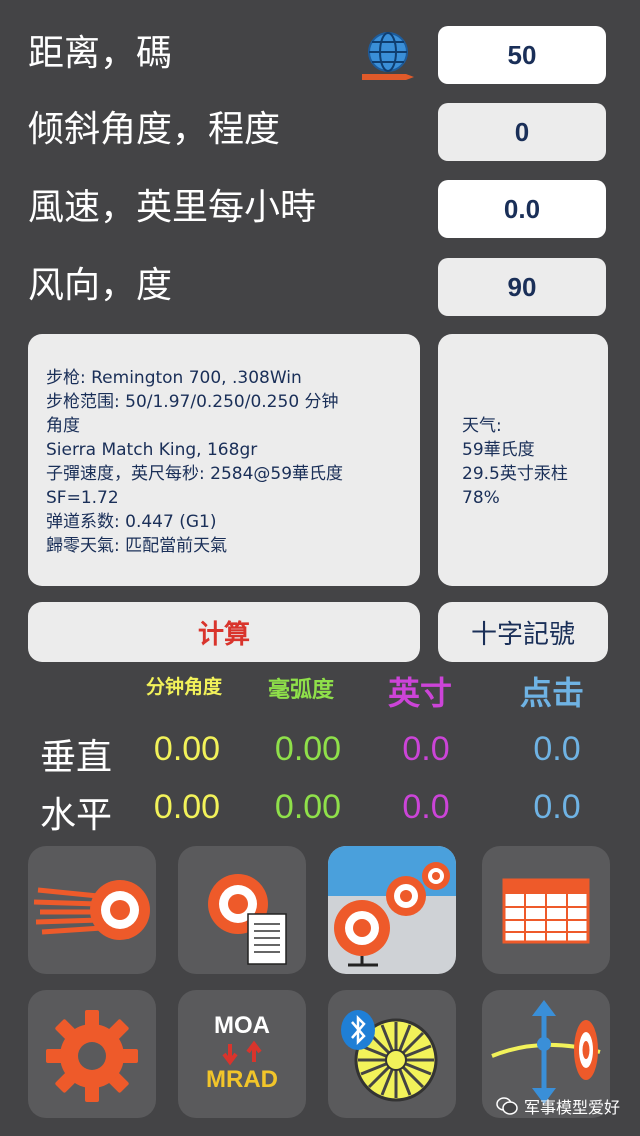 This screenshot has width=640, height=1136. I want to click on bullet-target-icon, so click(91, 910).